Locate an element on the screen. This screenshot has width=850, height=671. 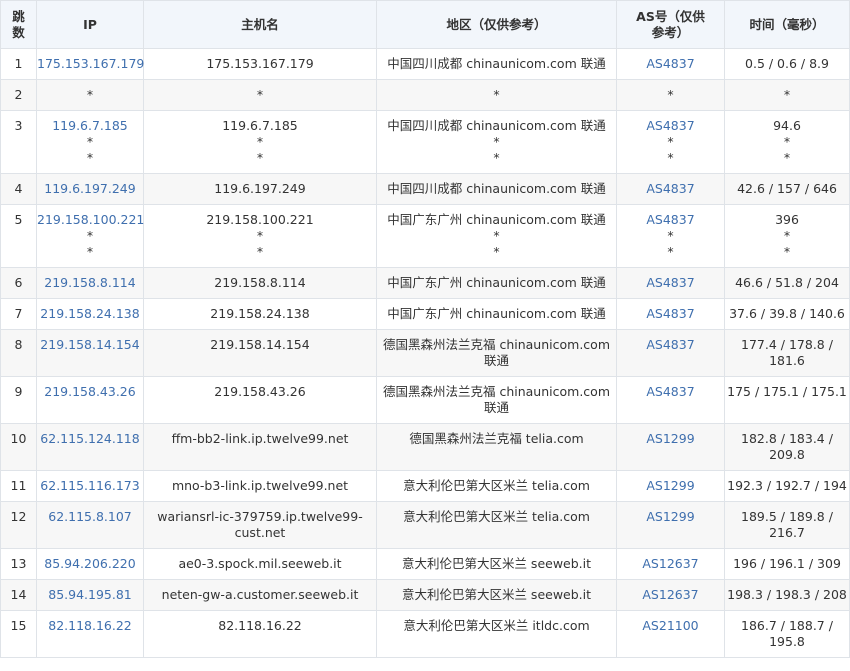
ip-cell-text: 219.158.8.114 is located at coordinates (90, 283).